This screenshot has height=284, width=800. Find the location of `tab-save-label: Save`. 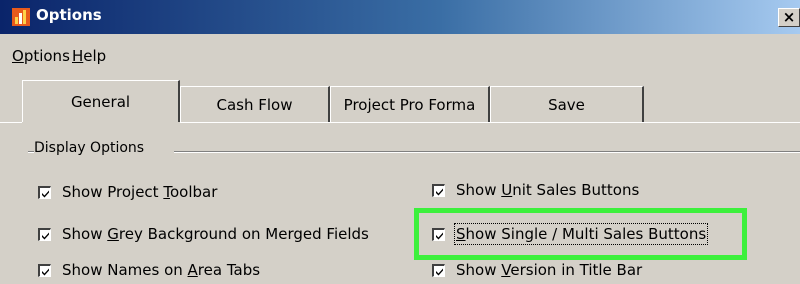

tab-save-label: Save is located at coordinates (566, 104).